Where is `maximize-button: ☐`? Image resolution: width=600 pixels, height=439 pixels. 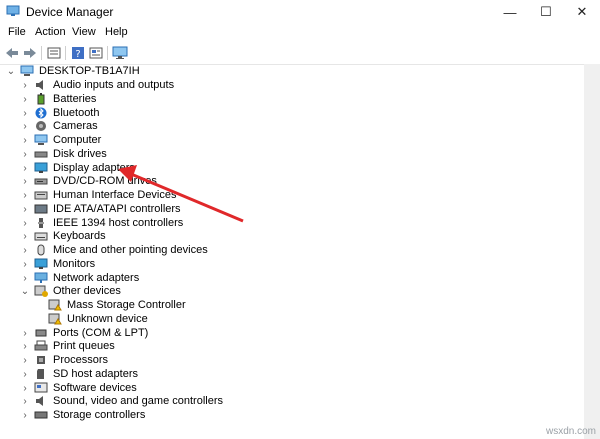 maximize-button: ☐ is located at coordinates (546, 12).